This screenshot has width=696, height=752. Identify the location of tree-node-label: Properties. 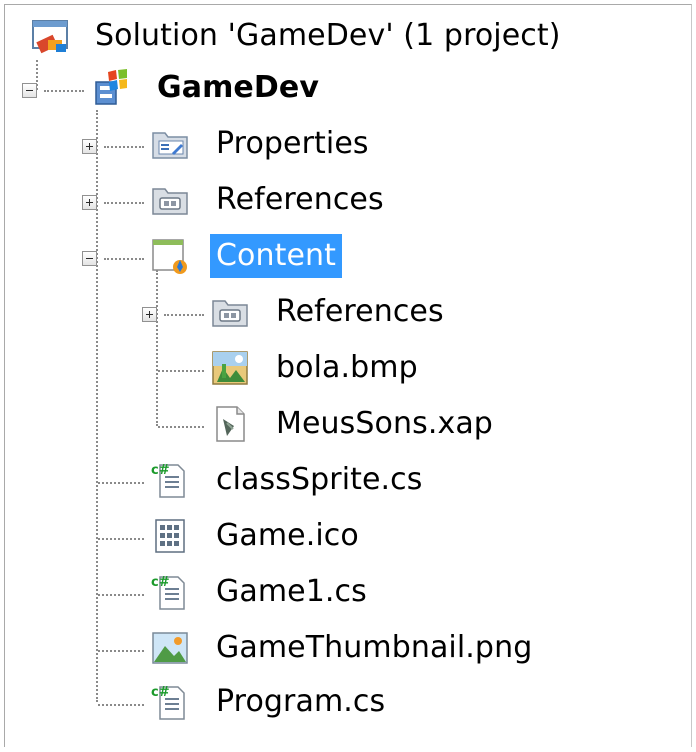
(292, 143).